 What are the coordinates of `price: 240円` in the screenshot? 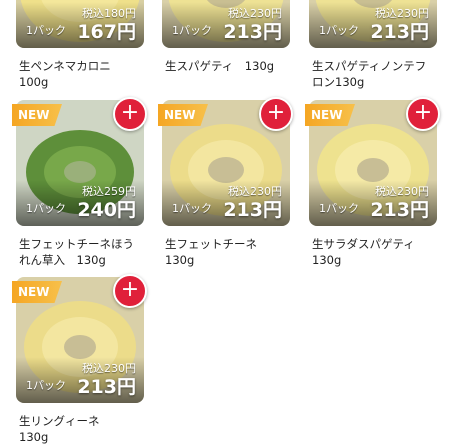 It's located at (106, 210).